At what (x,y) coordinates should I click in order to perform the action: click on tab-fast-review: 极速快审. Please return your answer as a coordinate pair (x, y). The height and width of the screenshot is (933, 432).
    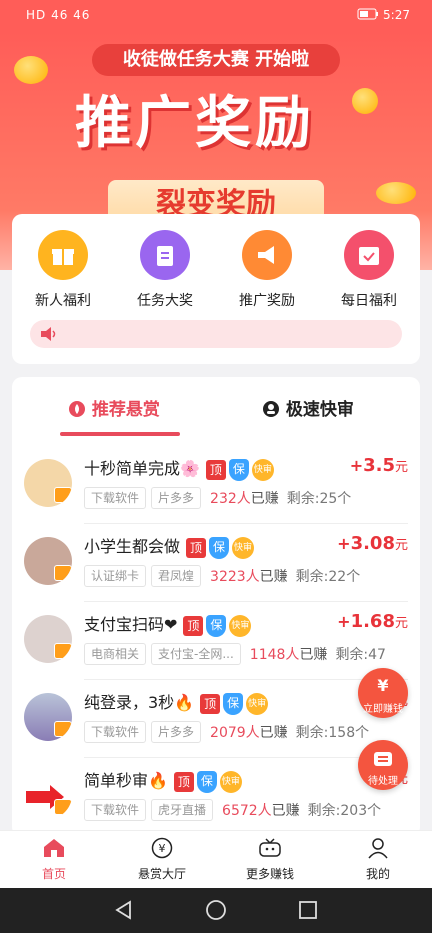
    Looking at the image, I should click on (308, 407).